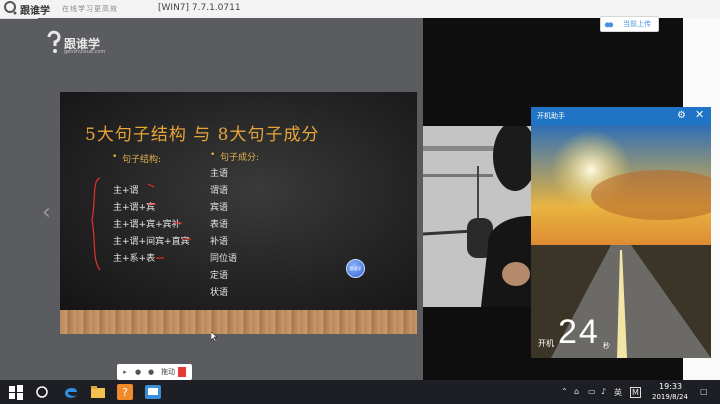 The width and height of the screenshot is (720, 404). What do you see at coordinates (98, 392) in the screenshot?
I see `file-explorer-icon` at bounding box center [98, 392].